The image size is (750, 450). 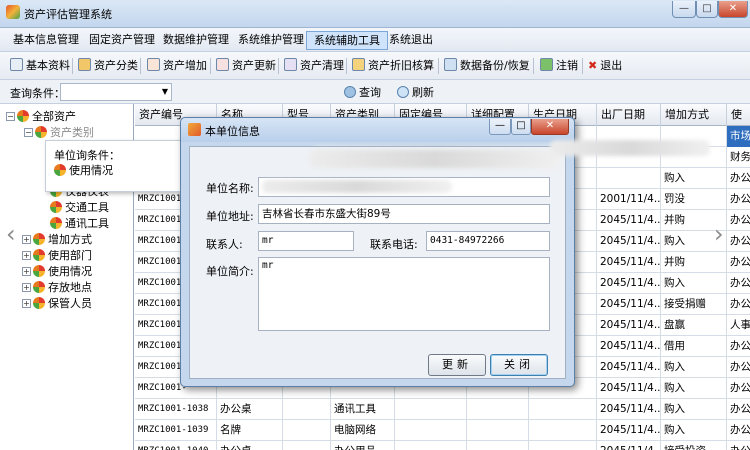 I want to click on col-usage: 使, so click(x=738, y=115).